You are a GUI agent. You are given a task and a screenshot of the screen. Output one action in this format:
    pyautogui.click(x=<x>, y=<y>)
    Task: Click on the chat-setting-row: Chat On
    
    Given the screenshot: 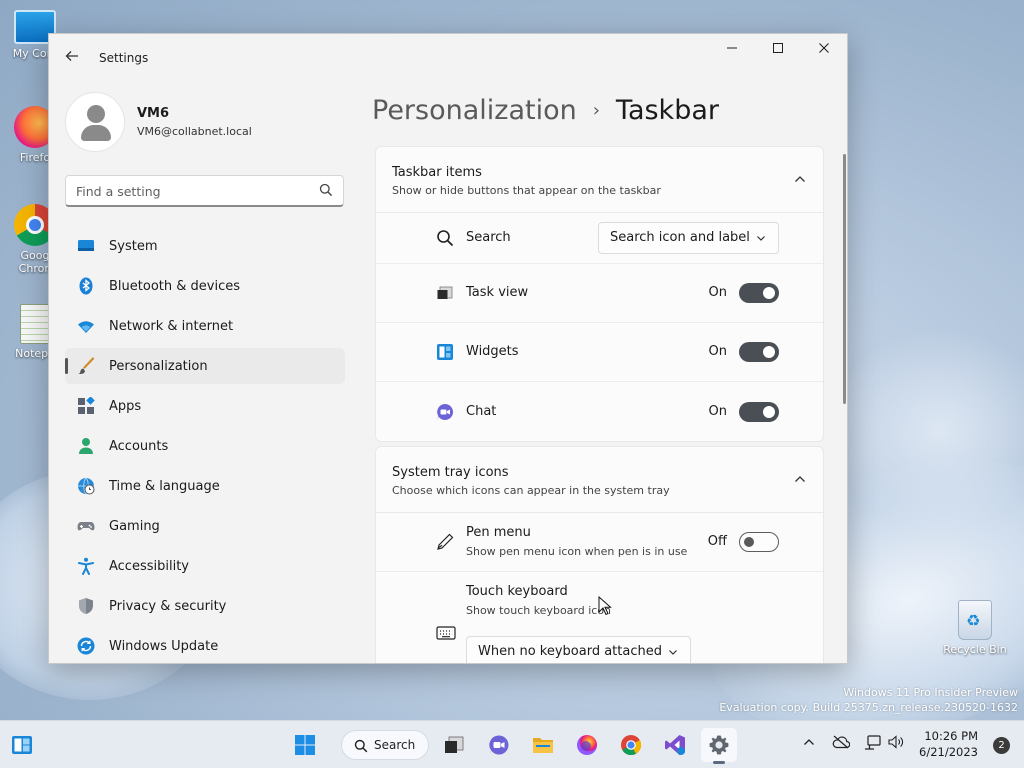 What is the action you would take?
    pyautogui.click(x=599, y=411)
    